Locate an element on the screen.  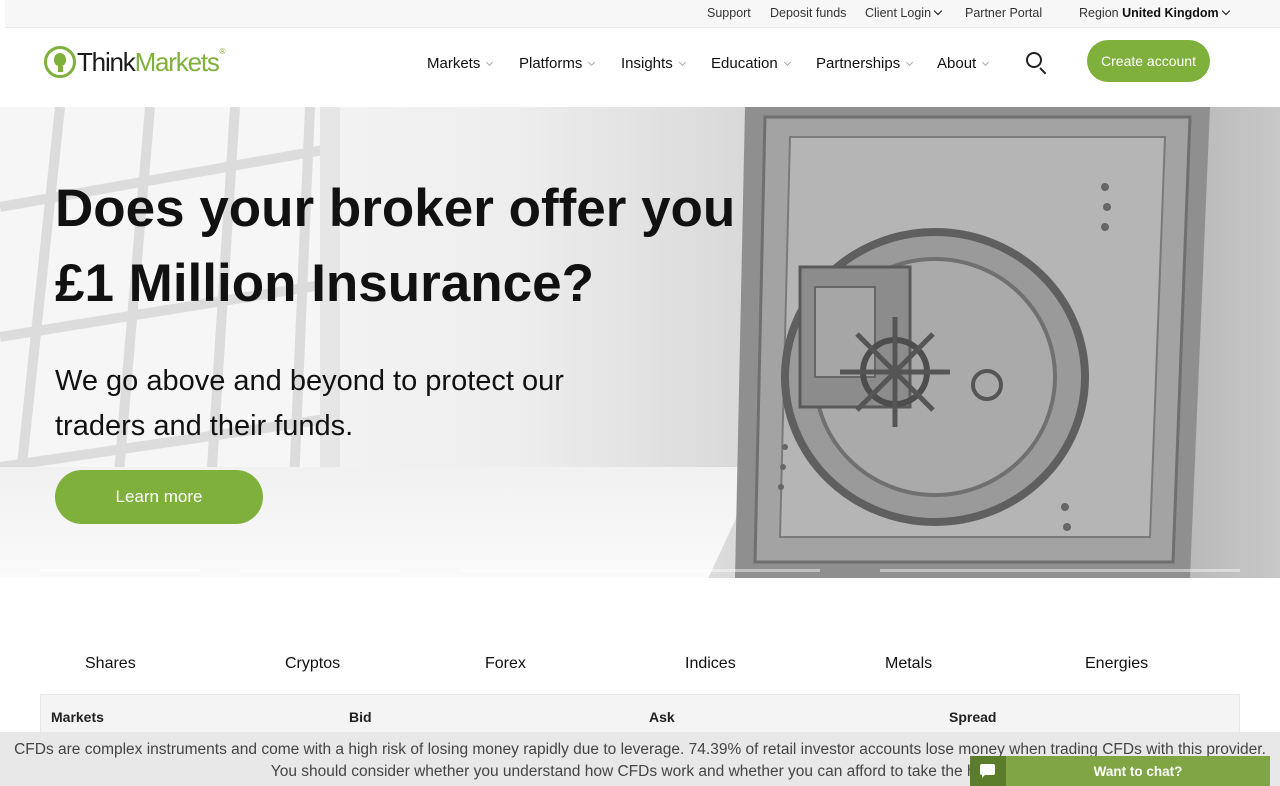
chat-bubble-icon is located at coordinates (987, 771).